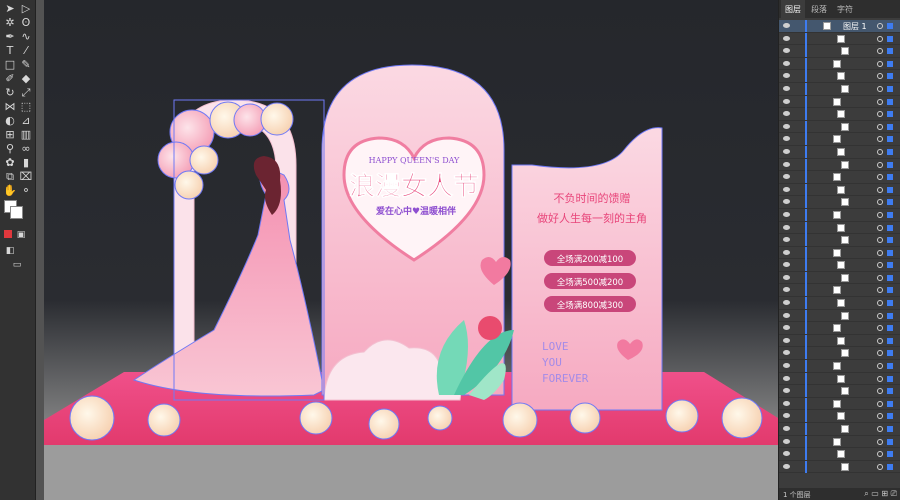 The image size is (900, 500). Describe the element at coordinates (26, 121) in the screenshot. I see `perspective-tool-icon: ⊿` at that location.